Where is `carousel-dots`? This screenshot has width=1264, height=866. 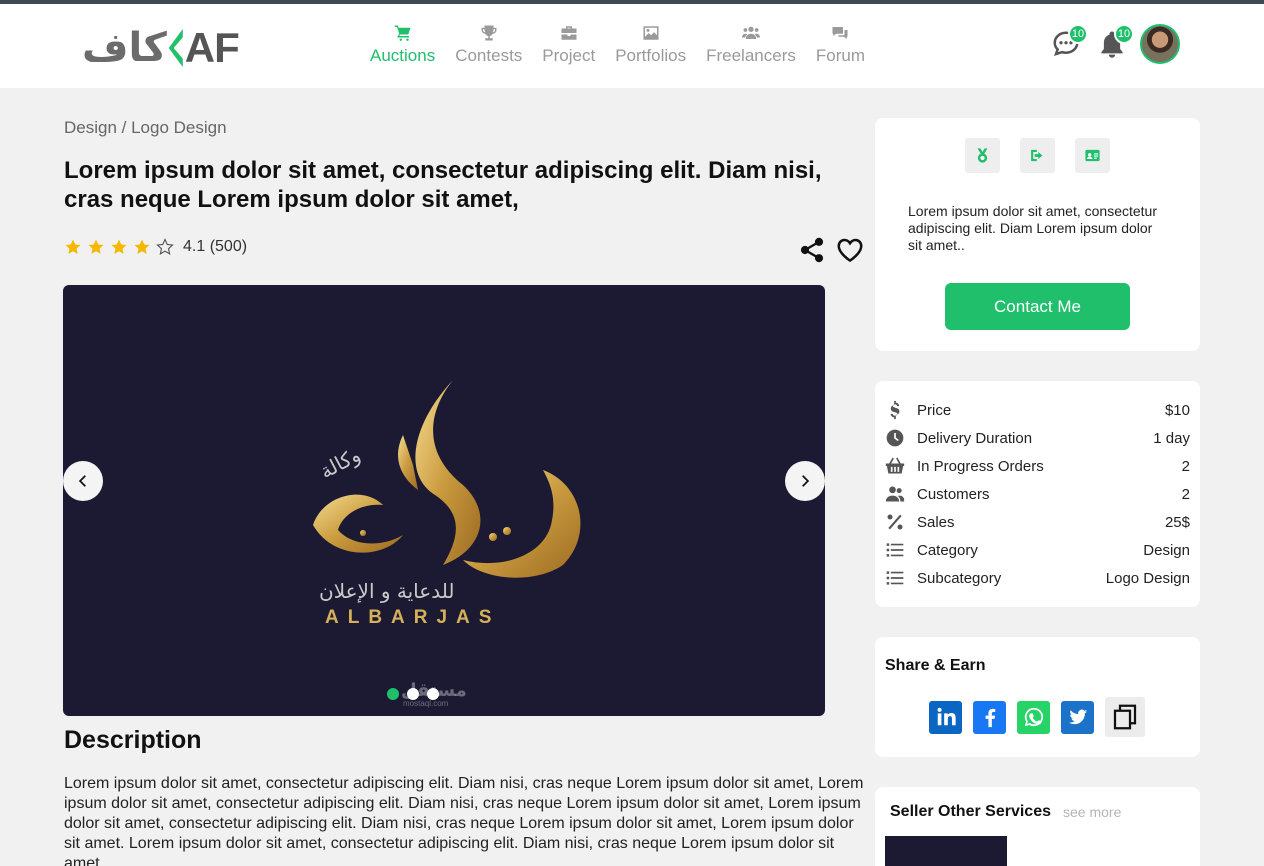 carousel-dots is located at coordinates (413, 694).